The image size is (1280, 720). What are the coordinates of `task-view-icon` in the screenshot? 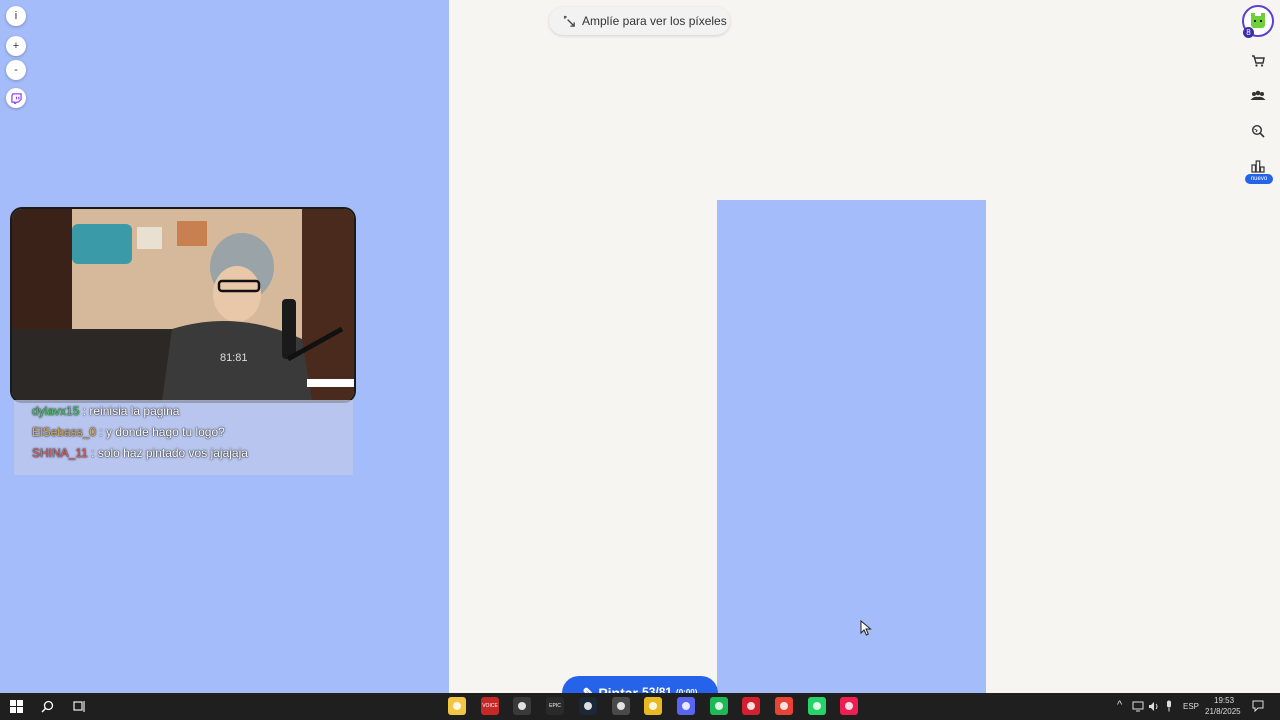 It's located at (78, 706).